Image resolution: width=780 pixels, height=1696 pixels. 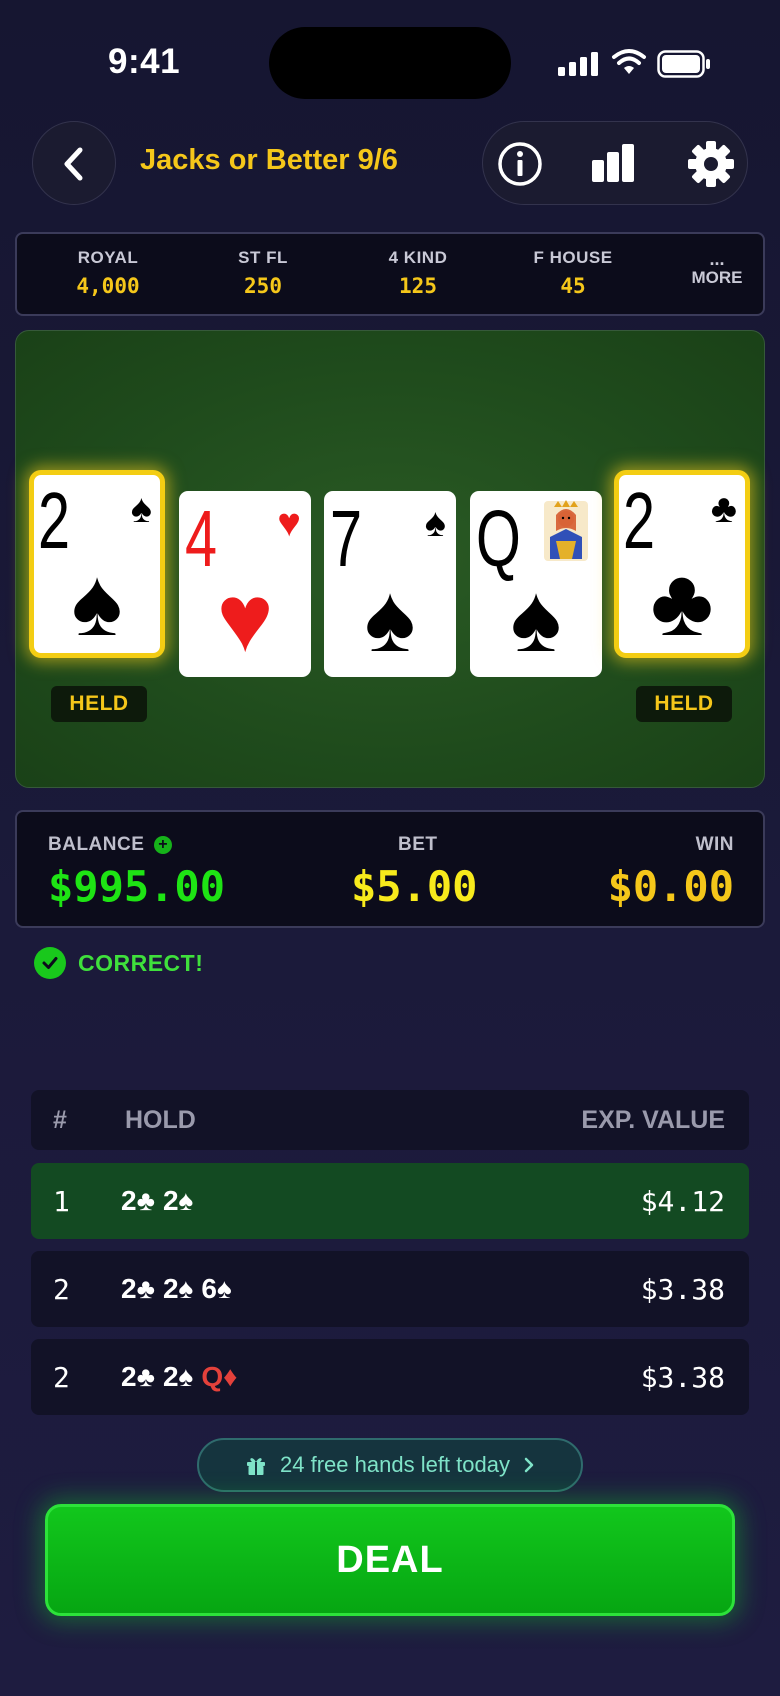 I want to click on card-3: 7 ♠ ♠, so click(x=390, y=584).